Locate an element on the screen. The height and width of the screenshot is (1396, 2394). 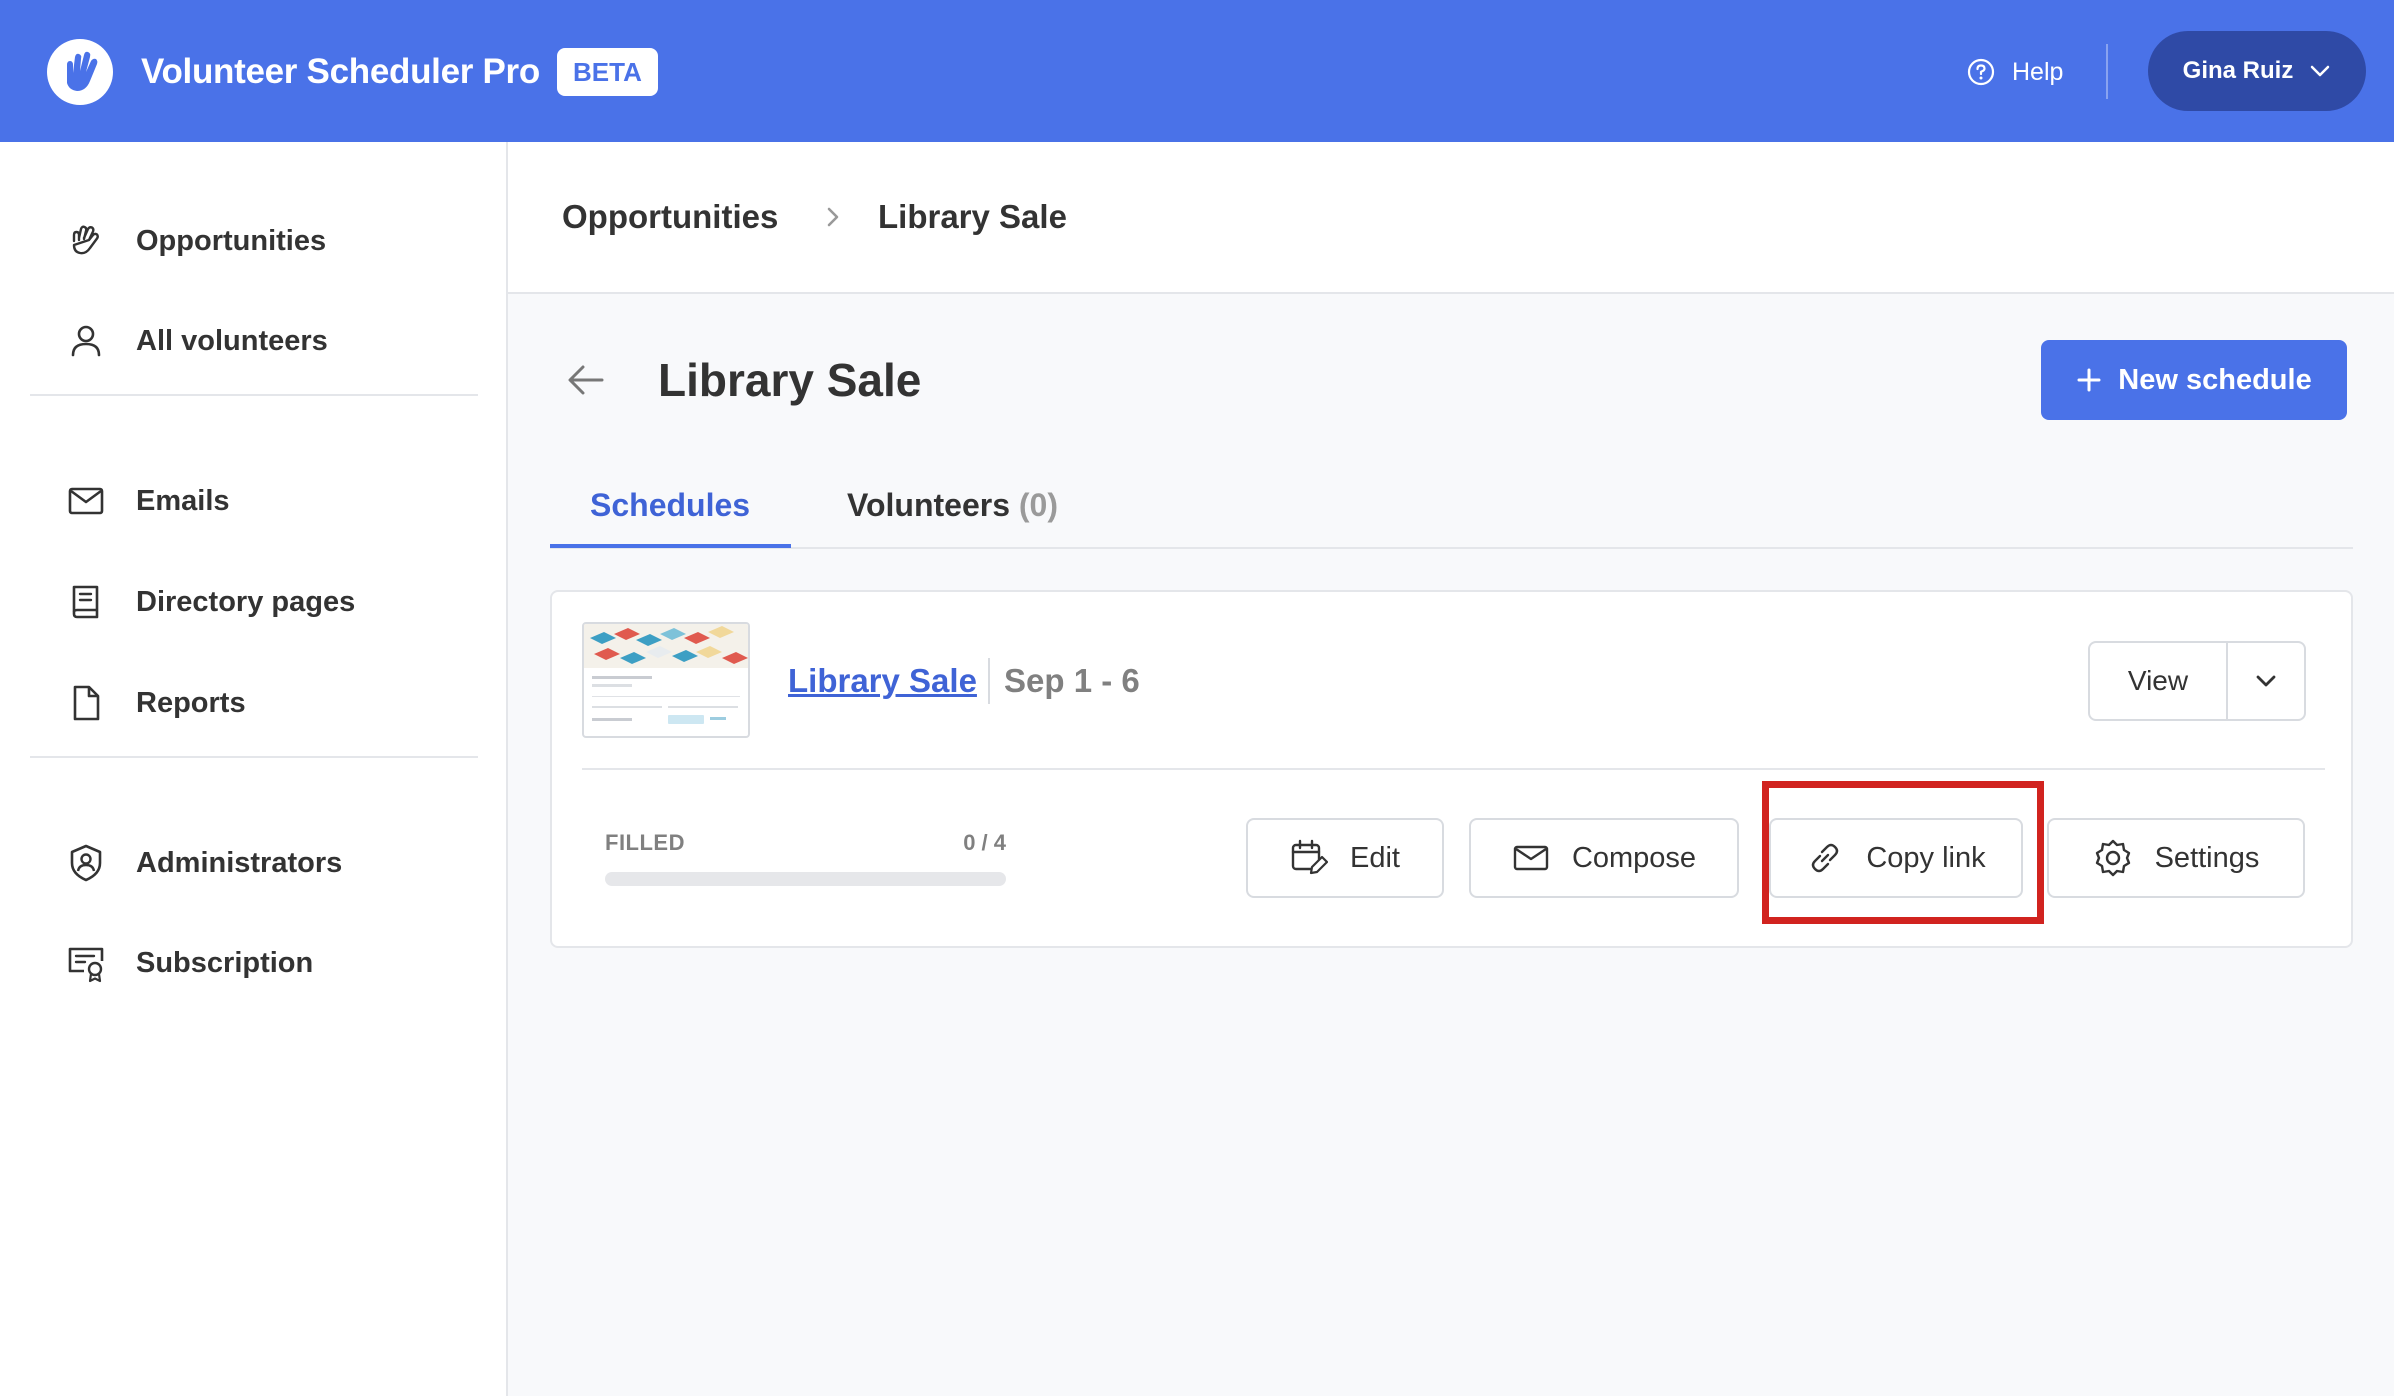
sidebar-item-directory-pages: Directory pages is located at coordinates (209, 602).